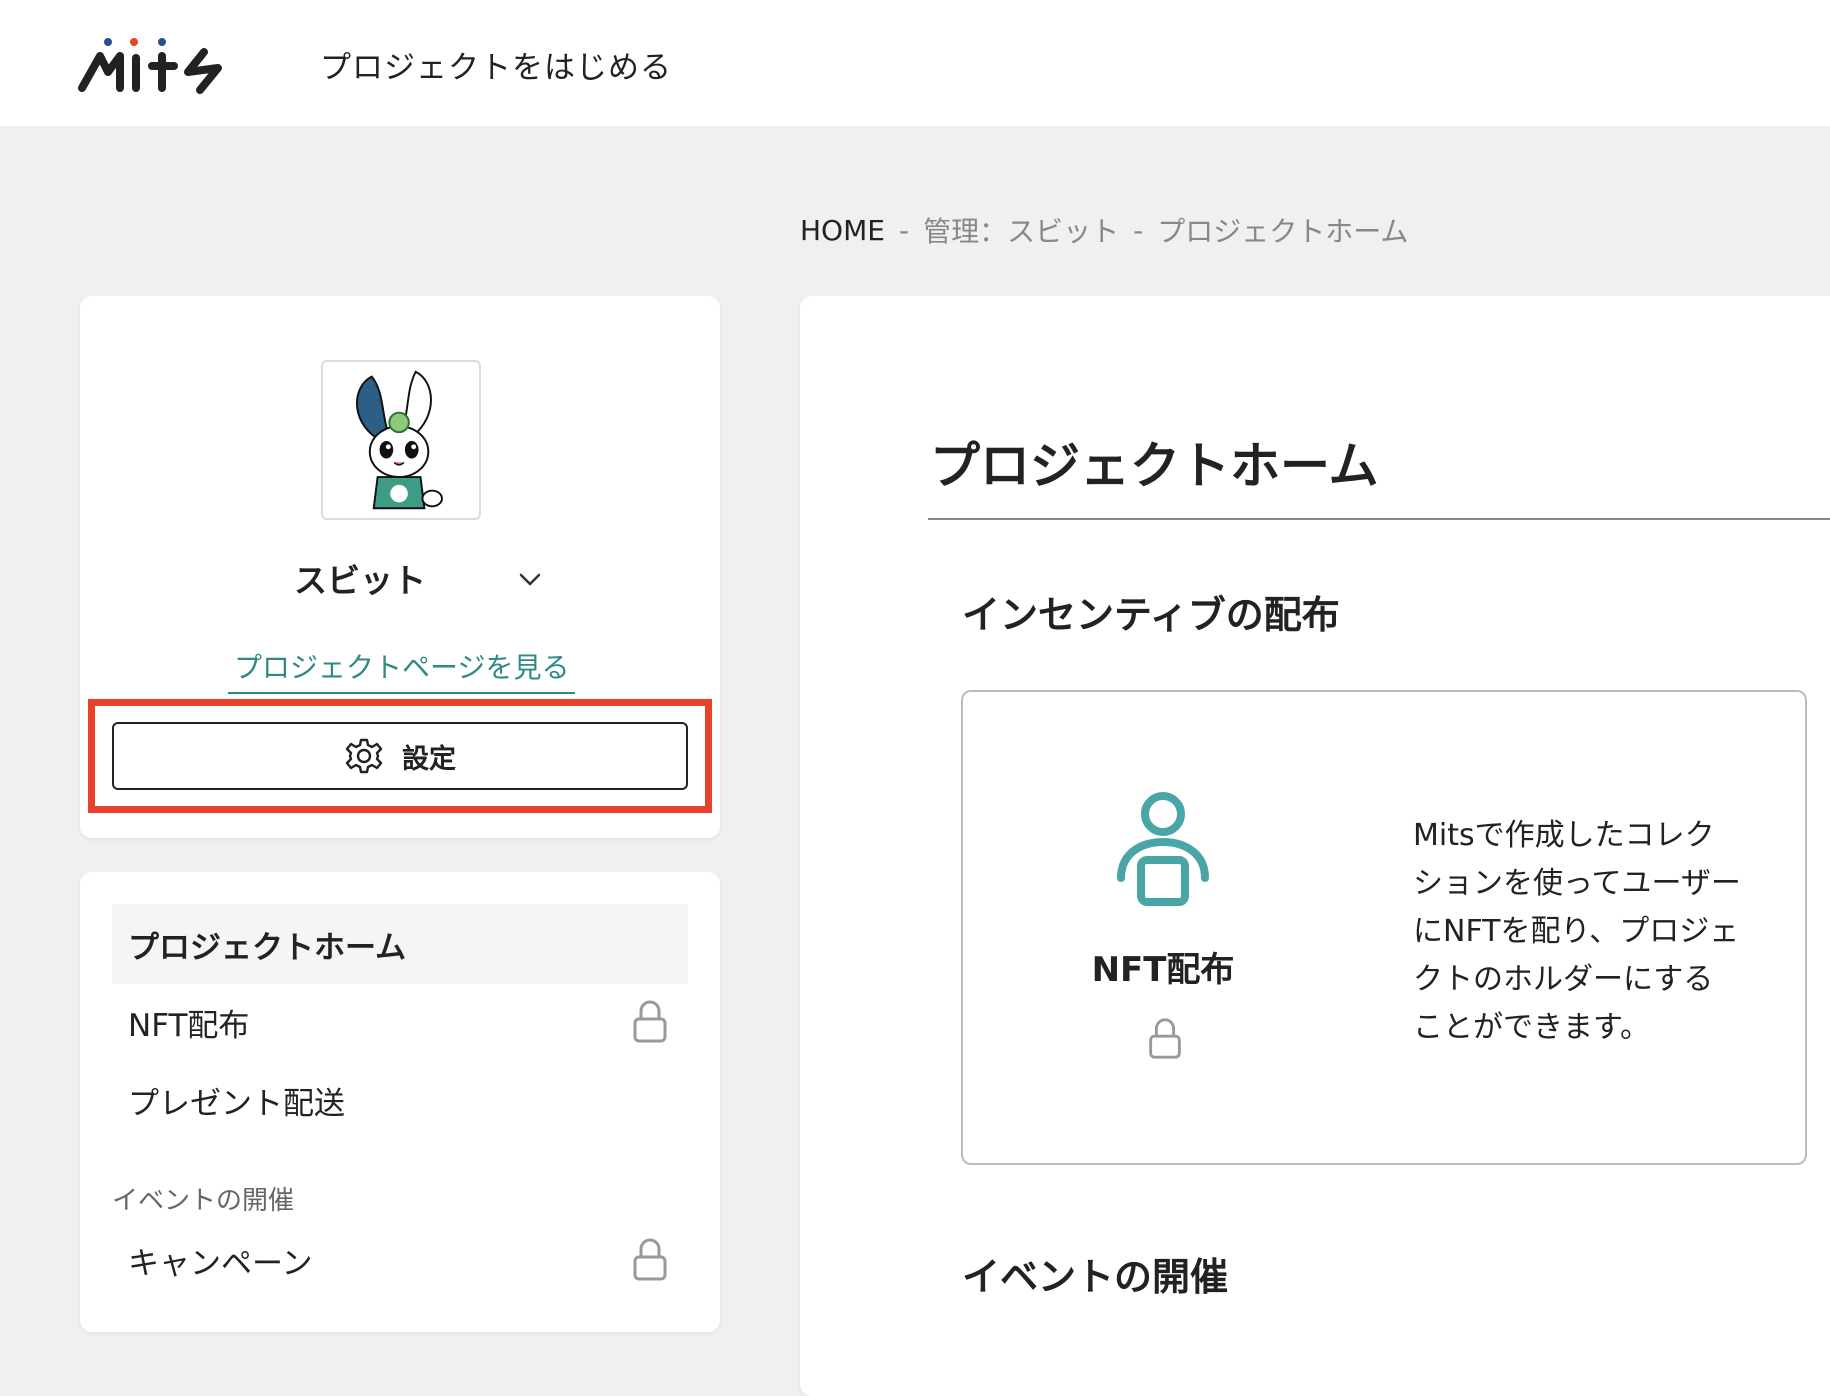 Image resolution: width=1830 pixels, height=1396 pixels. What do you see at coordinates (1379, 519) in the screenshot?
I see `title-divider` at bounding box center [1379, 519].